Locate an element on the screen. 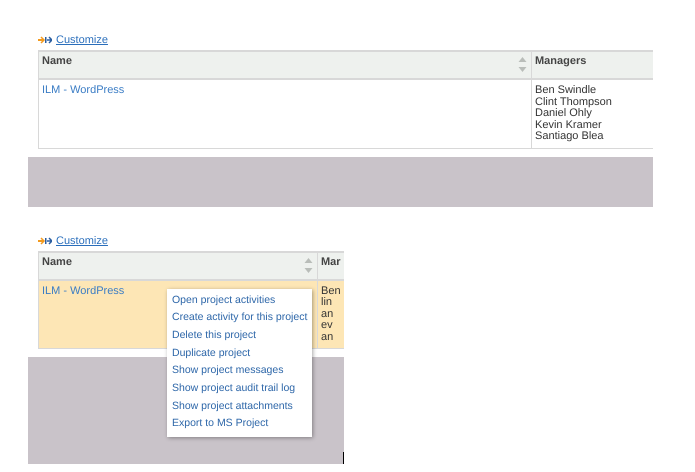 The width and height of the screenshot is (695, 472). column-title: Mar is located at coordinates (331, 262).